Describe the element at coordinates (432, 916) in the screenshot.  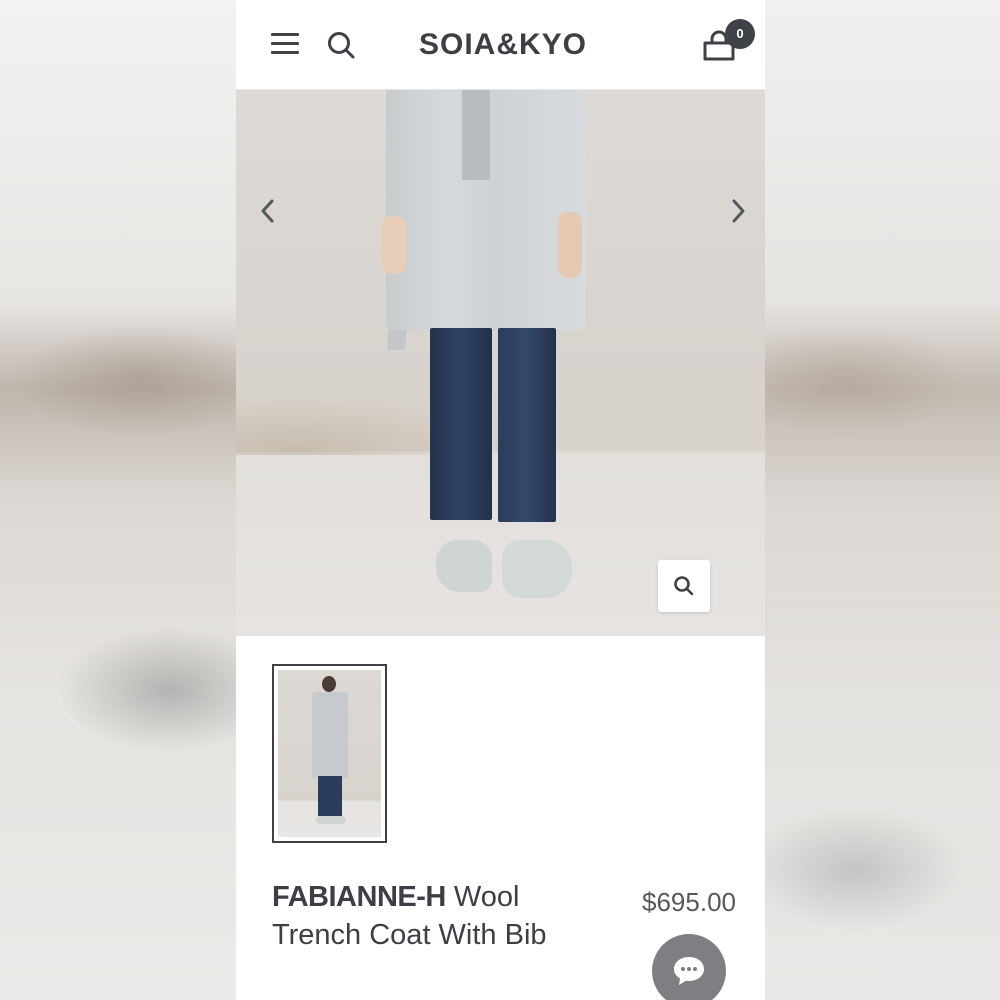
I see `product-title: FABIANNE-H Wool Trench Coat With Bib` at that location.